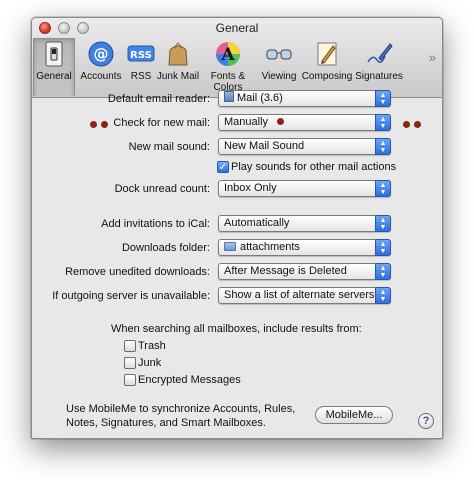 The height and width of the screenshot is (480, 474). Describe the element at coordinates (279, 76) in the screenshot. I see `tab-viewing-label: Viewing` at that location.